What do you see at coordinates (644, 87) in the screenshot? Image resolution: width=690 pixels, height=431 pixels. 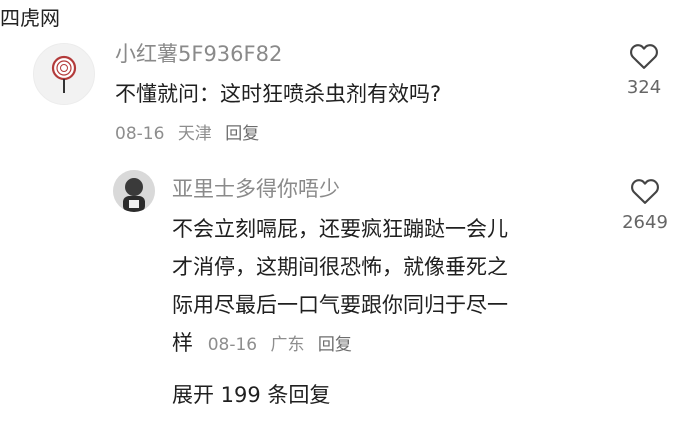 I see `comment-like-count: 324` at bounding box center [644, 87].